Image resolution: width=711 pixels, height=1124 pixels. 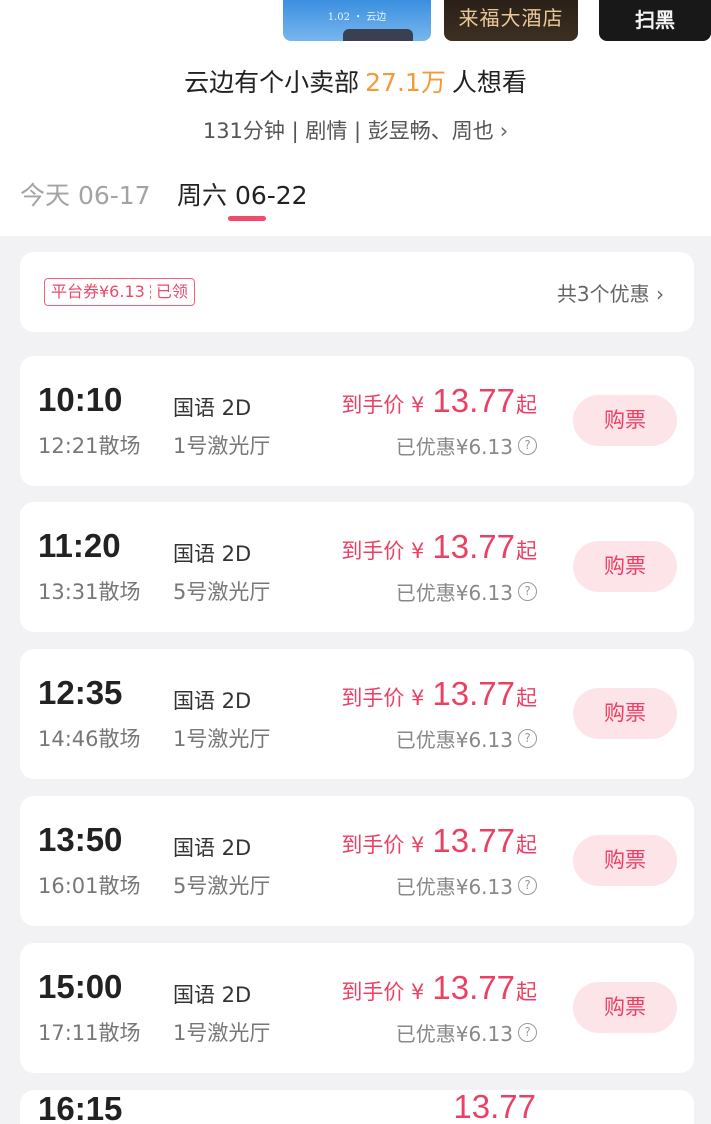 I want to click on movie-title: 云边有个小卖部, so click(x=272, y=82).